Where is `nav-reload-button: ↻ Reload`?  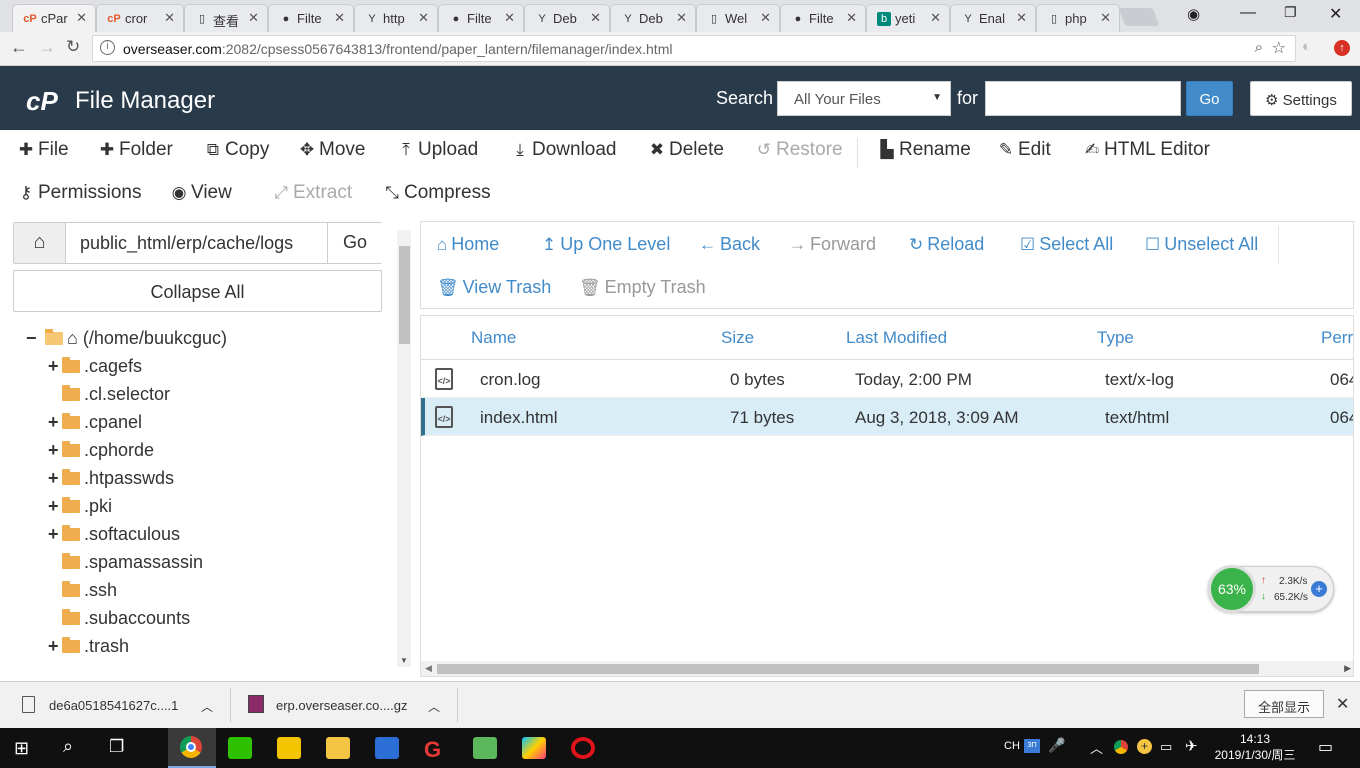 nav-reload-button: ↻ Reload is located at coordinates (946, 244).